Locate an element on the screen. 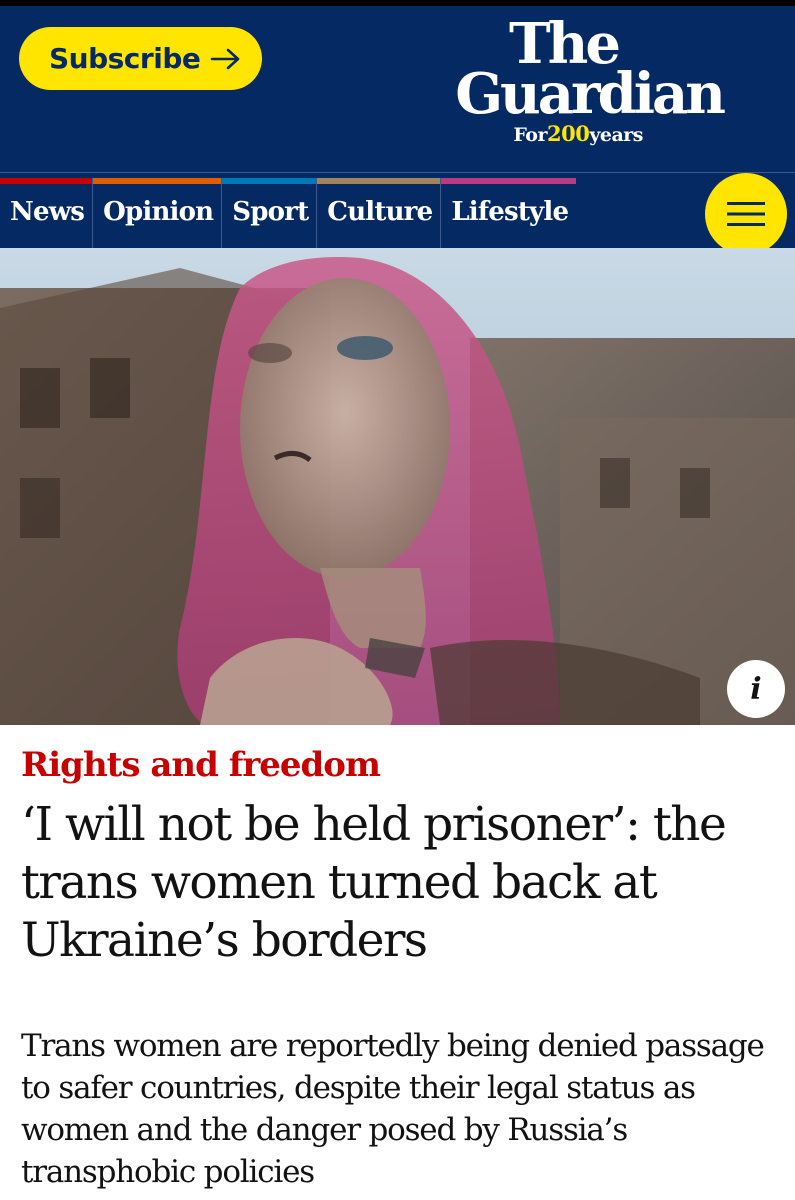 The image size is (795, 1200). nav-bar-lifestyle is located at coordinates (509, 181).